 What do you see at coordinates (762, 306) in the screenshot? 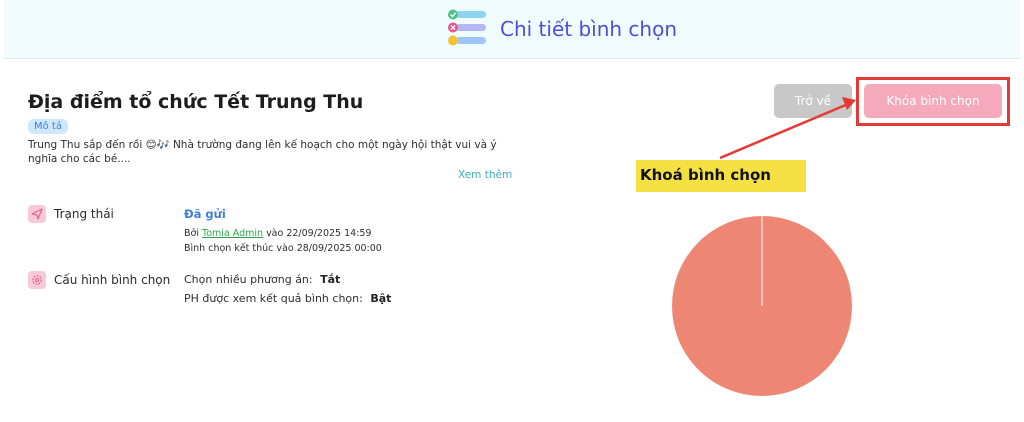
I see `poll-results-pie-chart` at bounding box center [762, 306].